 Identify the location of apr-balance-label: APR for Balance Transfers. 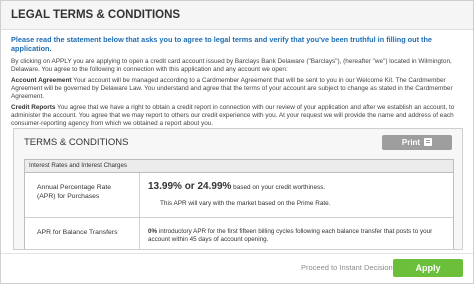
(82, 233).